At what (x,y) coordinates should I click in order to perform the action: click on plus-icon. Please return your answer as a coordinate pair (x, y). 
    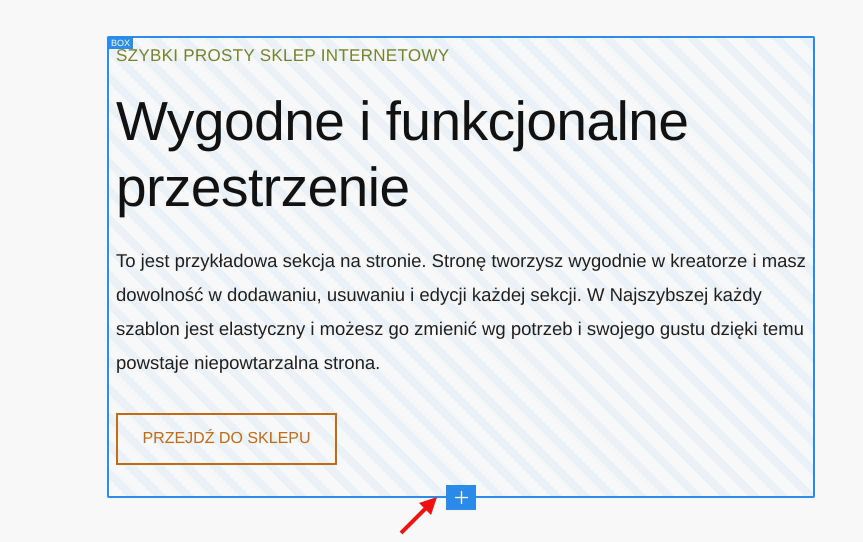
    Looking at the image, I should click on (461, 497).